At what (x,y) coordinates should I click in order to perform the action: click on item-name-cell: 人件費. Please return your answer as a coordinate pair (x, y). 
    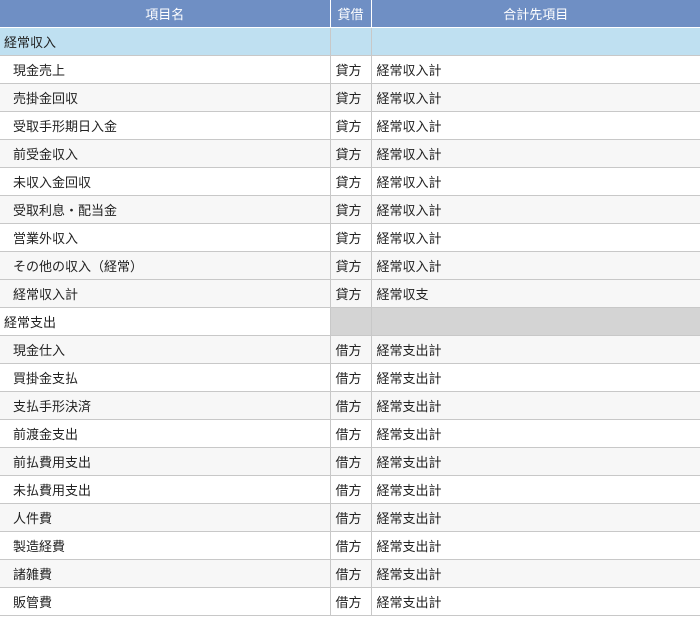
    Looking at the image, I should click on (165, 517).